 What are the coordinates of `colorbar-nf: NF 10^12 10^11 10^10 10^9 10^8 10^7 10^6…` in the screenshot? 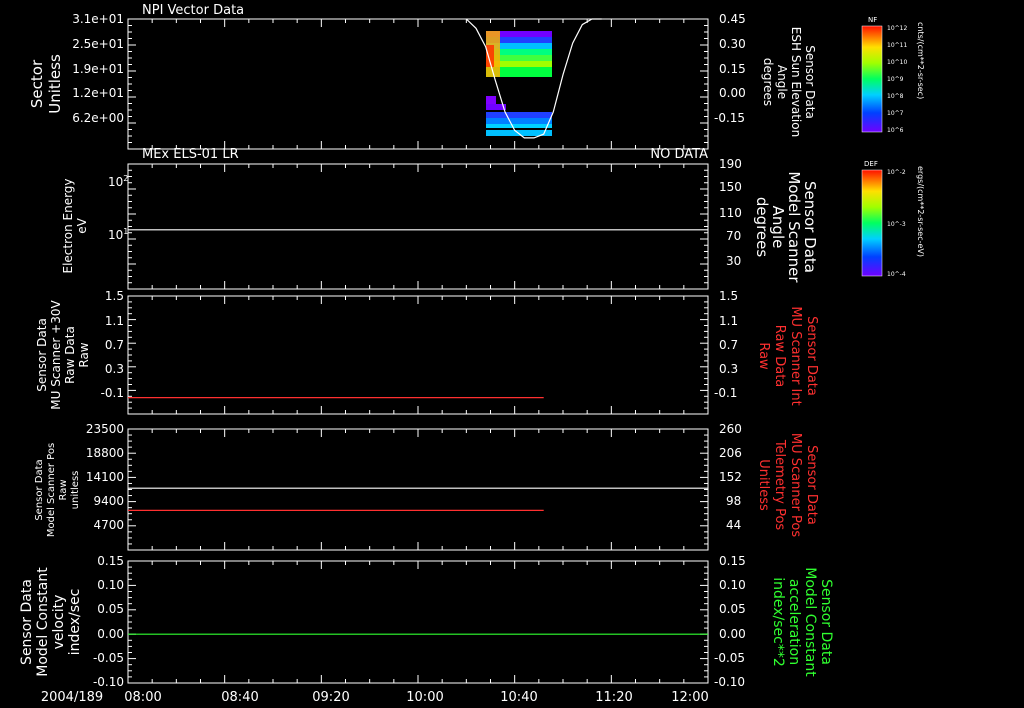 It's located at (893, 75).